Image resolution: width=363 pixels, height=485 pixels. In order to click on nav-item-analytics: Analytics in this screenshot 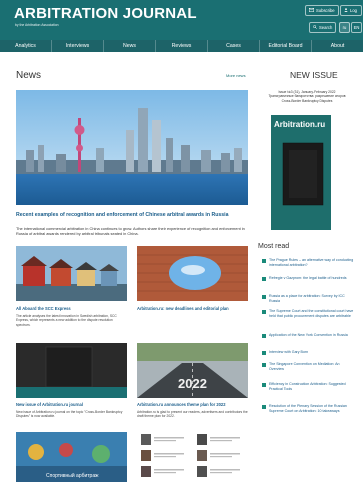, I will do `click(26, 46)`.